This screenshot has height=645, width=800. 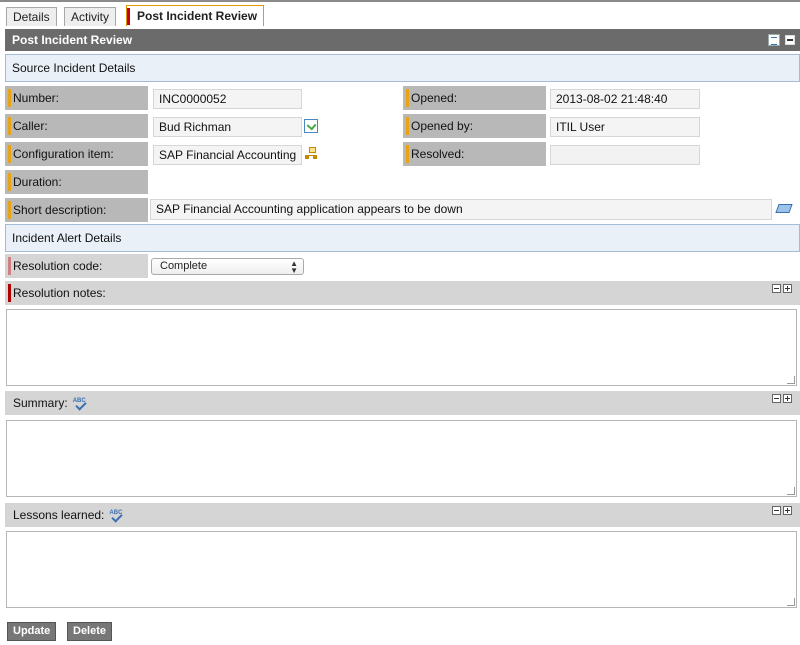 I want to click on select-arrows-icon: ▲ ▼, so click(x=294, y=267).